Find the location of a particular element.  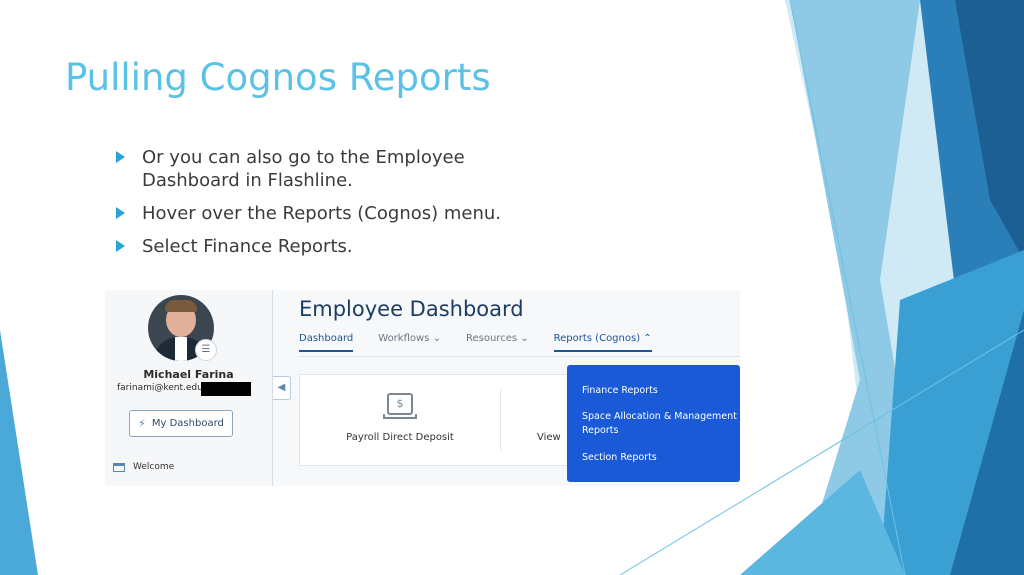

tab-label: Dashboard is located at coordinates (326, 338).